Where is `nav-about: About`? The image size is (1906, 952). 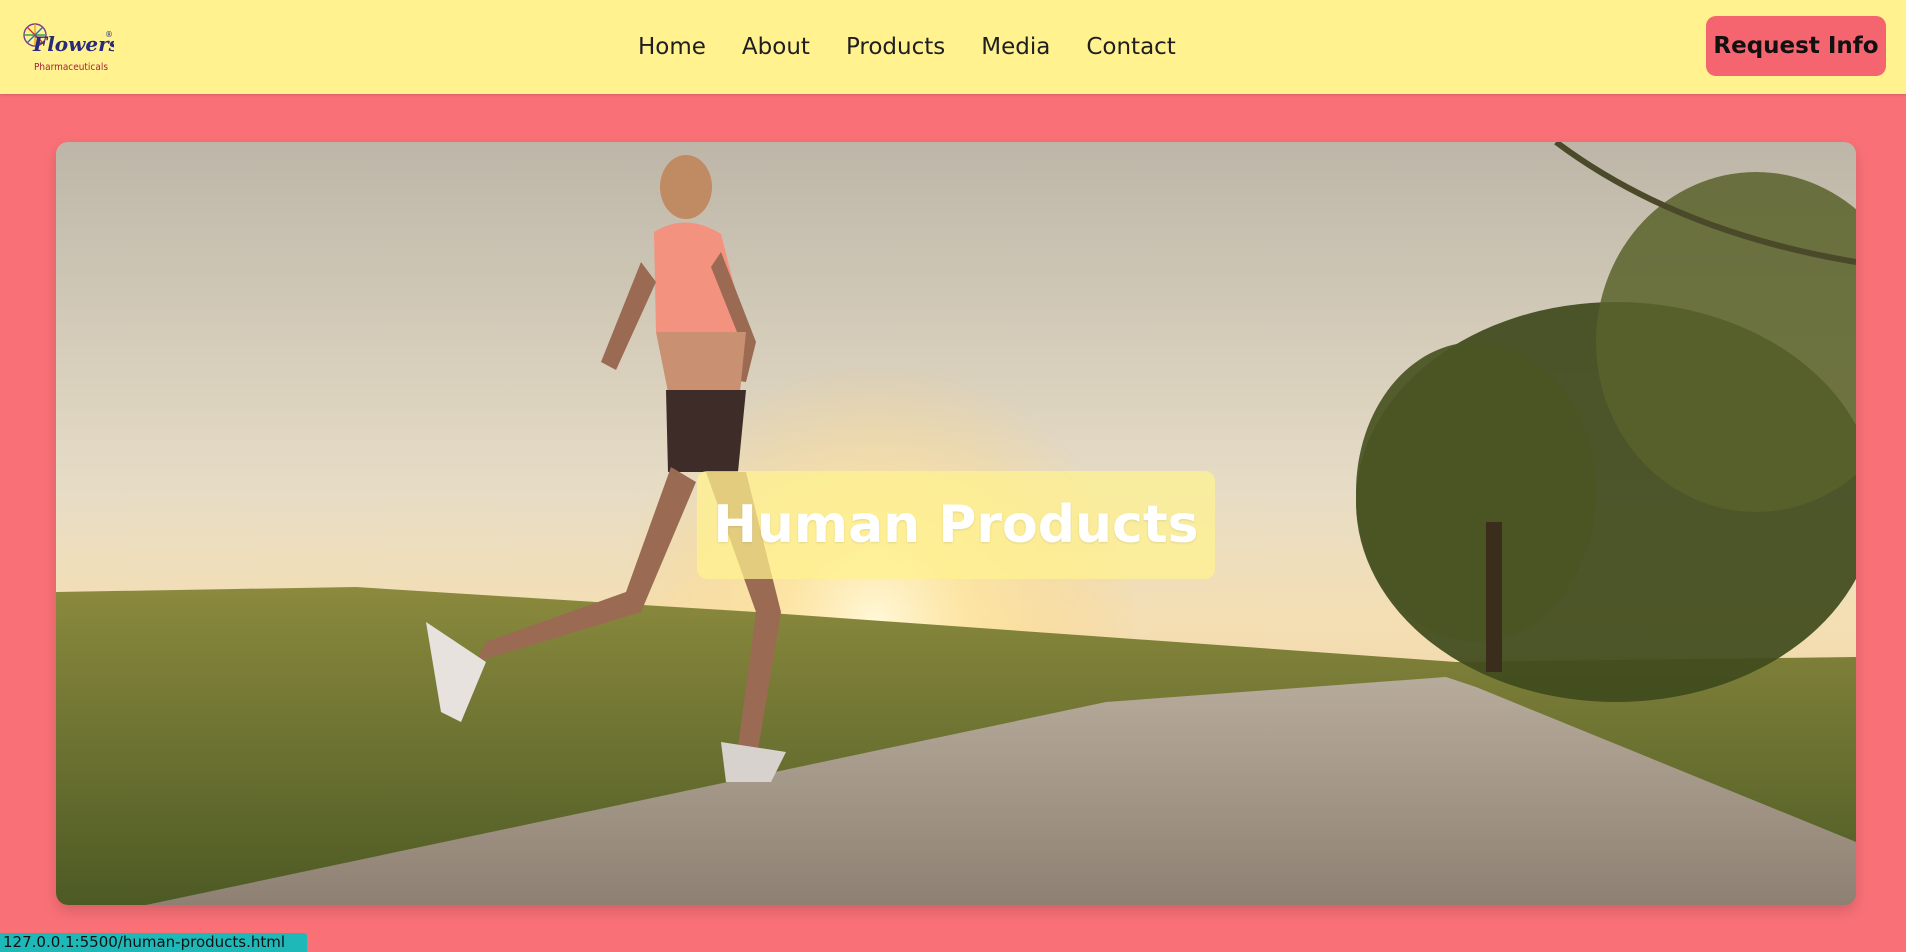 nav-about: About is located at coordinates (776, 47).